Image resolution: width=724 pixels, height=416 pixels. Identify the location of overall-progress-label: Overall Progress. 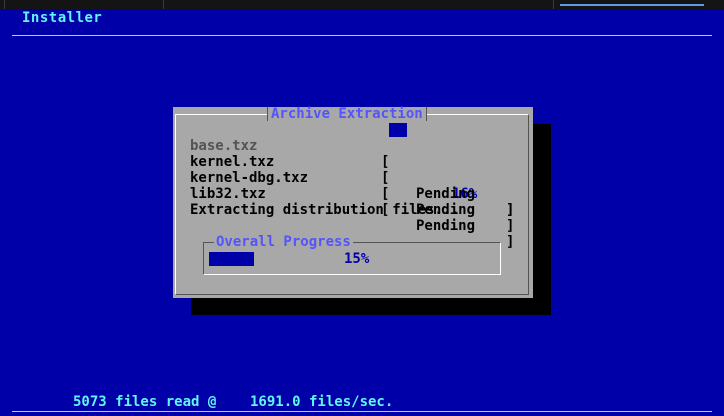
(283, 242).